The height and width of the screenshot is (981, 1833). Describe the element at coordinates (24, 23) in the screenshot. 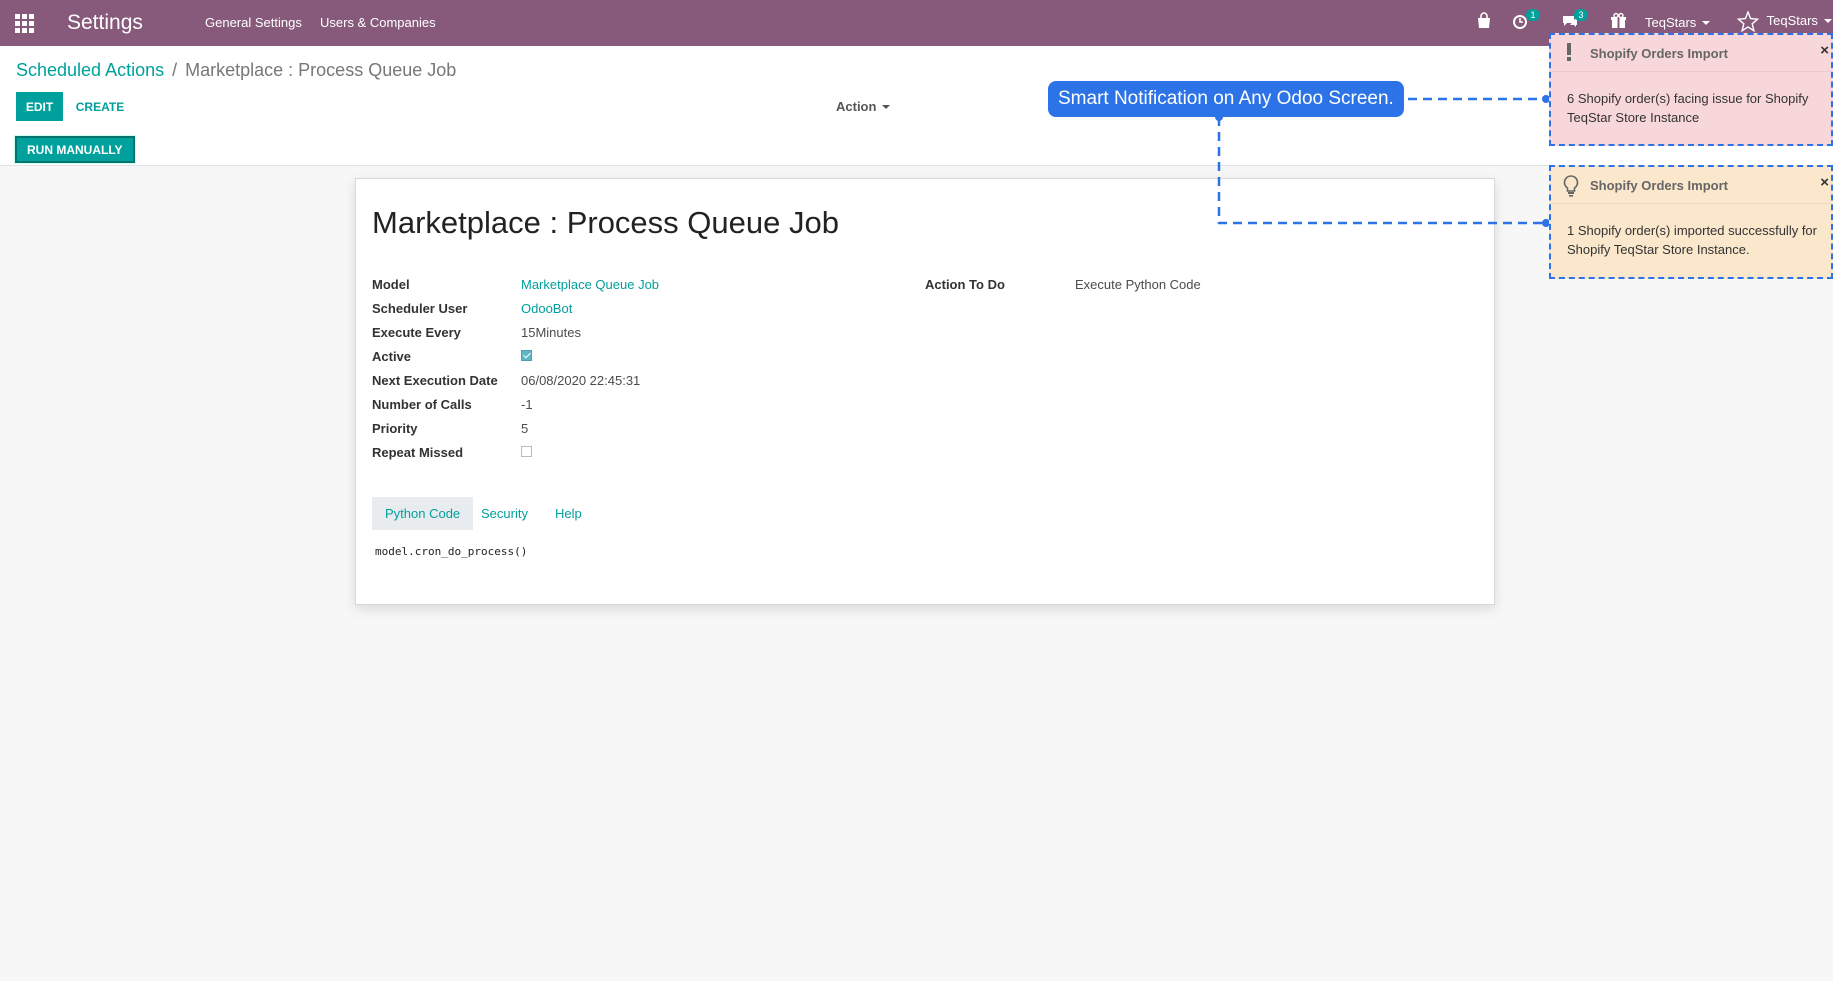

I see `apps-menu-icon` at that location.